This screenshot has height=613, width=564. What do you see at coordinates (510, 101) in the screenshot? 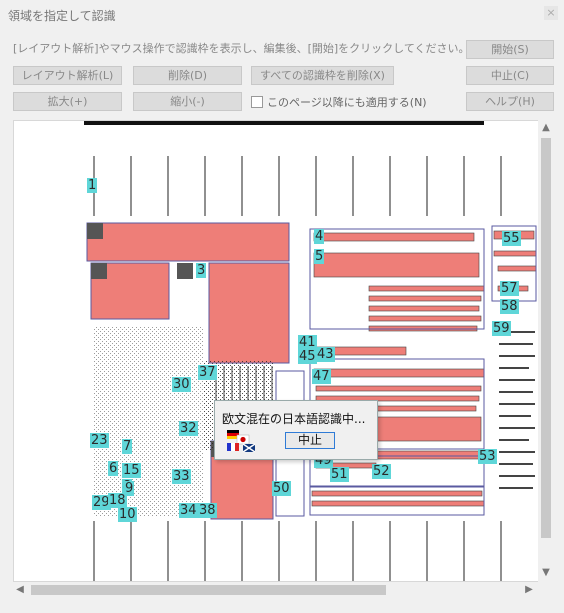
I see `help-button: ヘルプ(H)` at bounding box center [510, 101].